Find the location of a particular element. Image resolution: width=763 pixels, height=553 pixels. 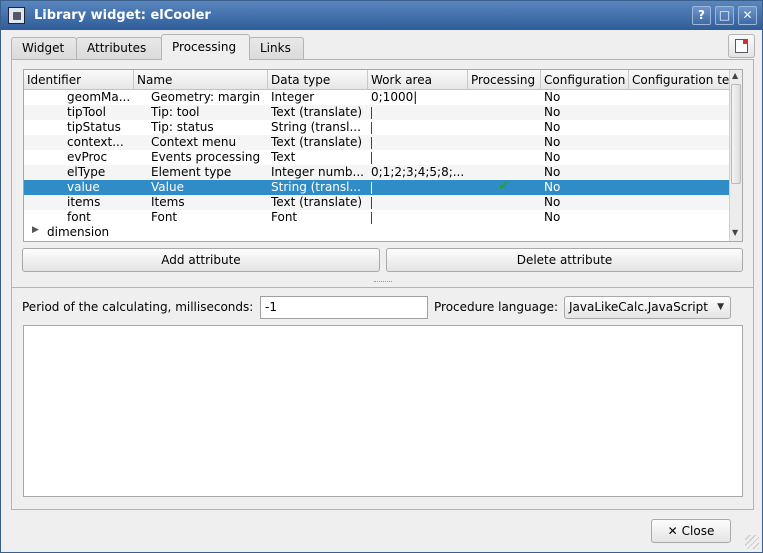

close-button: ✕ Close is located at coordinates (691, 531).